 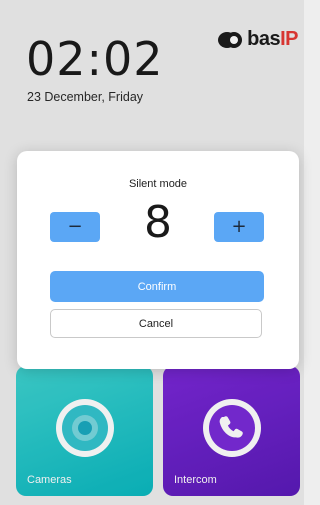 What do you see at coordinates (239, 227) in the screenshot?
I see `increment-button: +` at bounding box center [239, 227].